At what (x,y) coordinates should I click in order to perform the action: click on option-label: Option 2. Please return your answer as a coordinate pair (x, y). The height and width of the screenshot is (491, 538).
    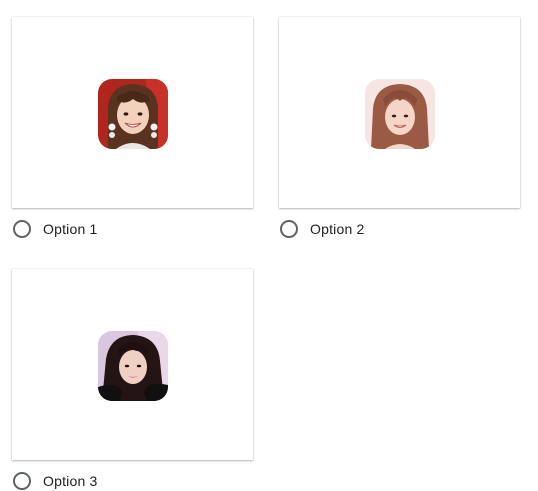
    Looking at the image, I should click on (337, 229).